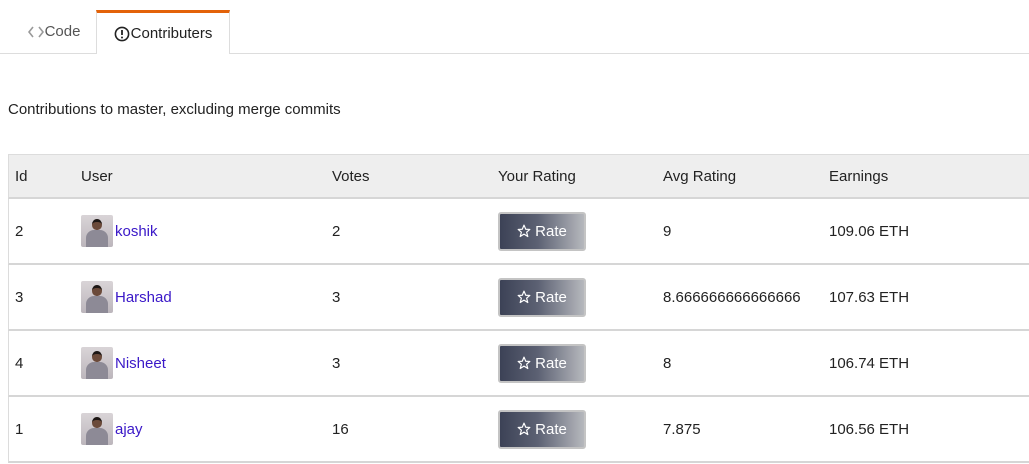 The height and width of the screenshot is (464, 1029). Describe the element at coordinates (19, 429) in the screenshot. I see `row-id: 1` at that location.